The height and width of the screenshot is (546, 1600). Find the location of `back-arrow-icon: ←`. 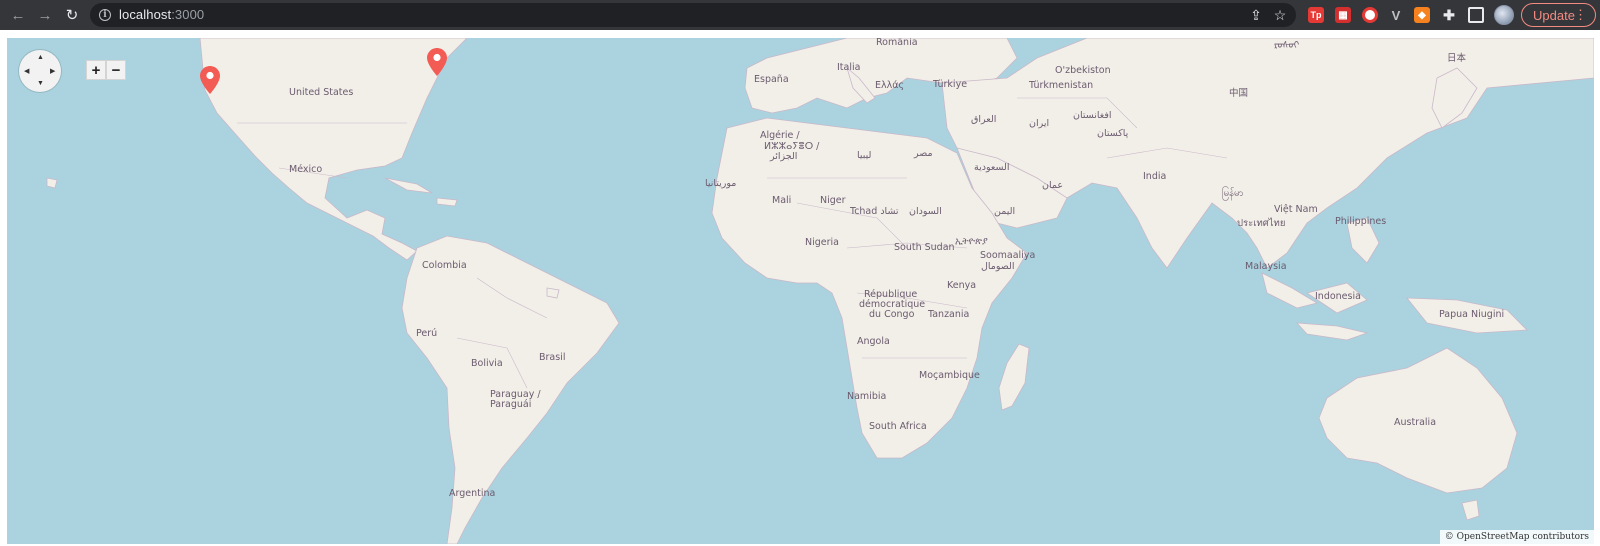

back-arrow-icon: ← is located at coordinates (18, 15).